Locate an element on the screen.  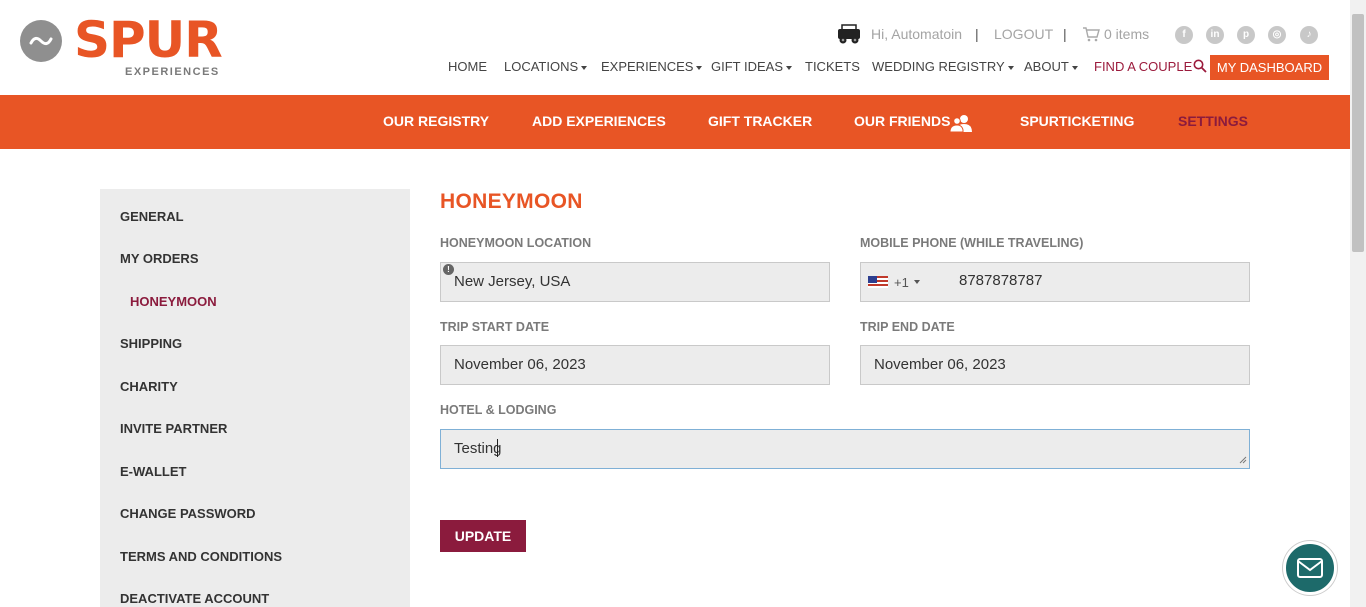
nav-about: ABOUT is located at coordinates (1051, 66).